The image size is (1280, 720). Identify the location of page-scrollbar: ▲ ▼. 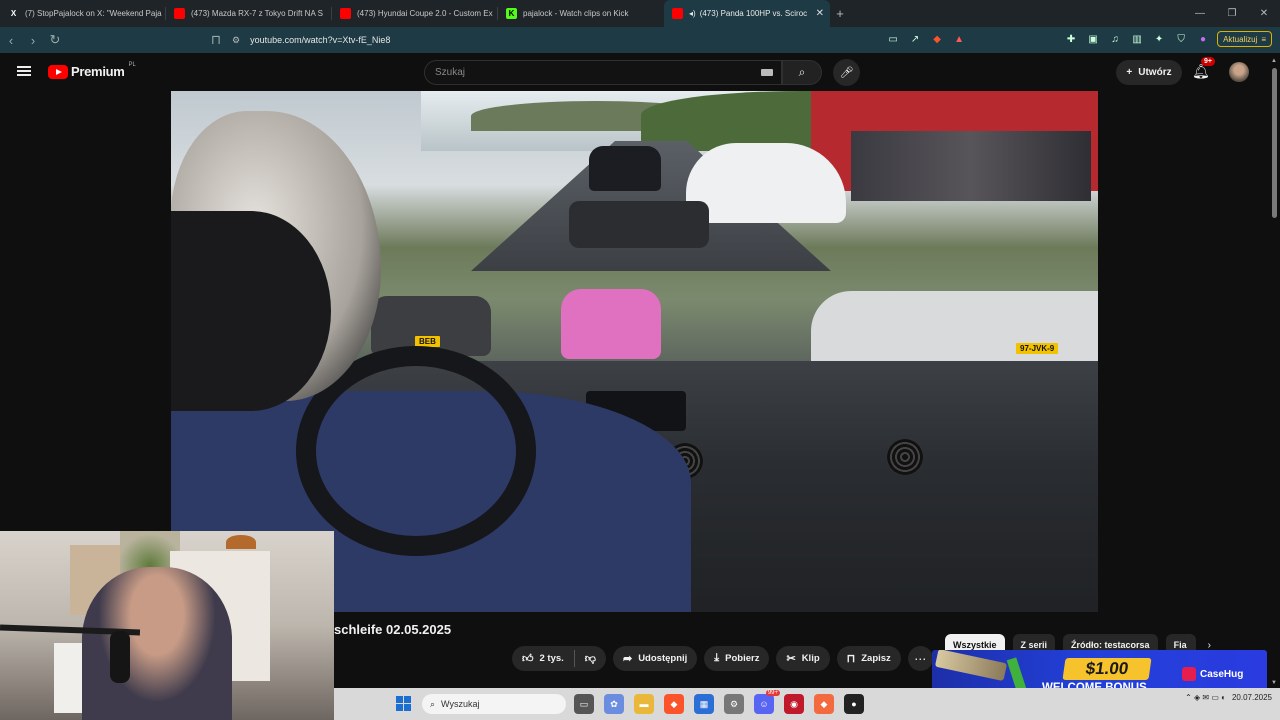
(1275, 372).